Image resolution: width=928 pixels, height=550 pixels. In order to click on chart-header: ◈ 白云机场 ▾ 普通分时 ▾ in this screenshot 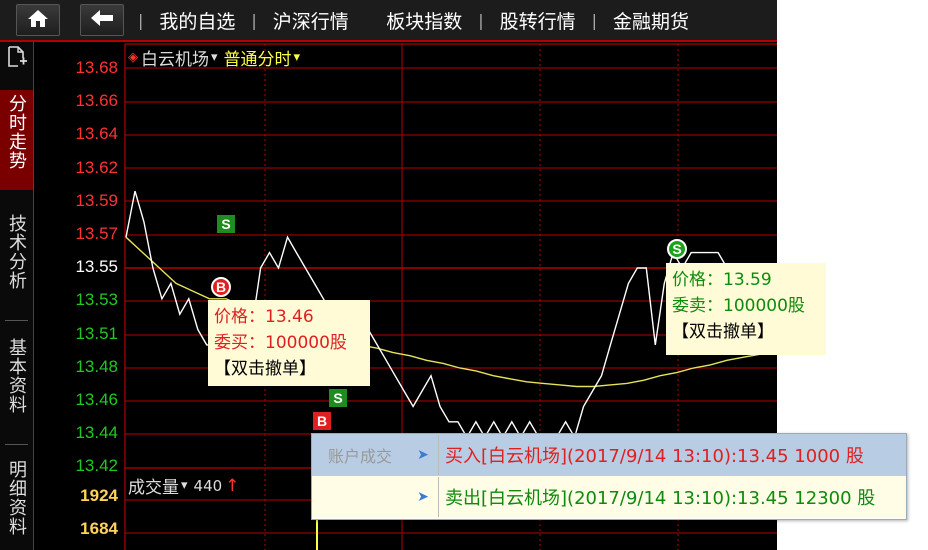, I will do `click(214, 57)`.